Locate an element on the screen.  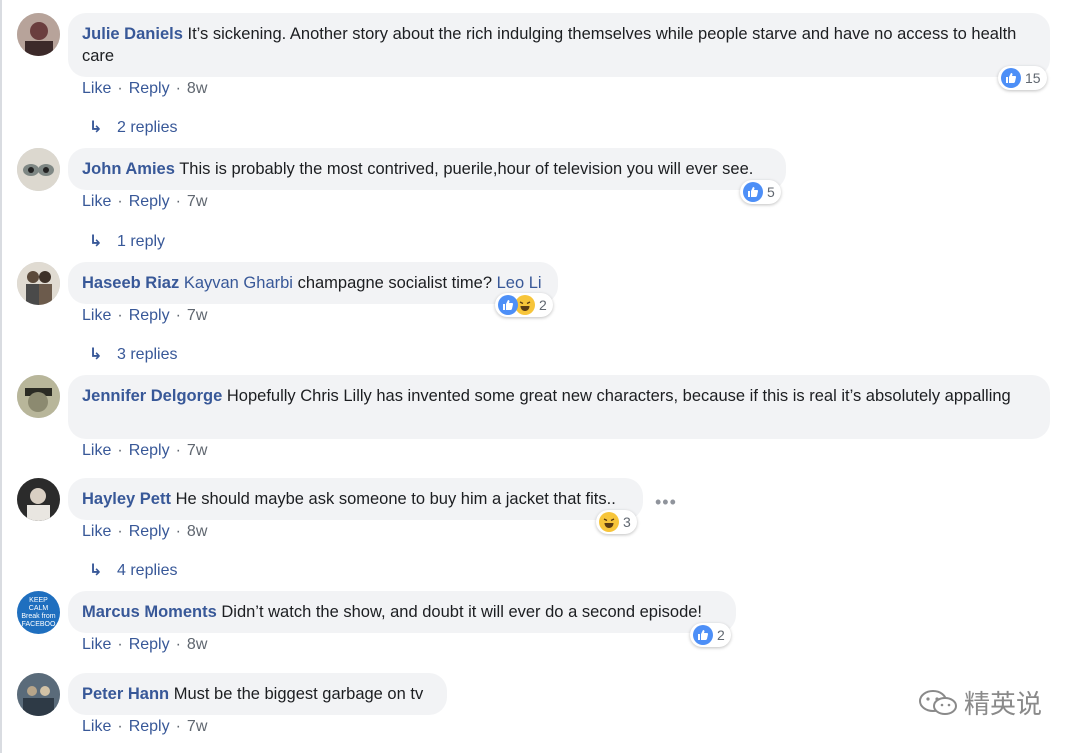
avatar-text: KEEP is located at coordinates (38, 600).